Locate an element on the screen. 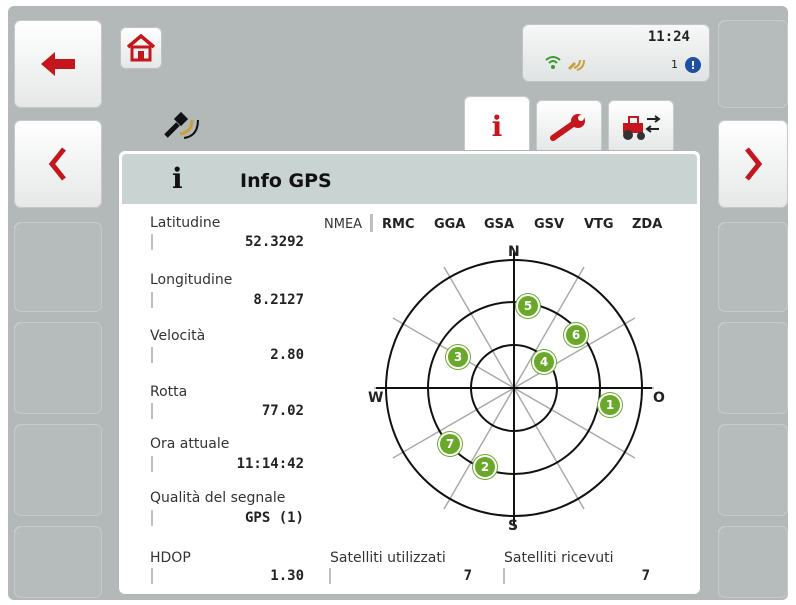  signal-quality-label: Qualità del segnale is located at coordinates (218, 498).